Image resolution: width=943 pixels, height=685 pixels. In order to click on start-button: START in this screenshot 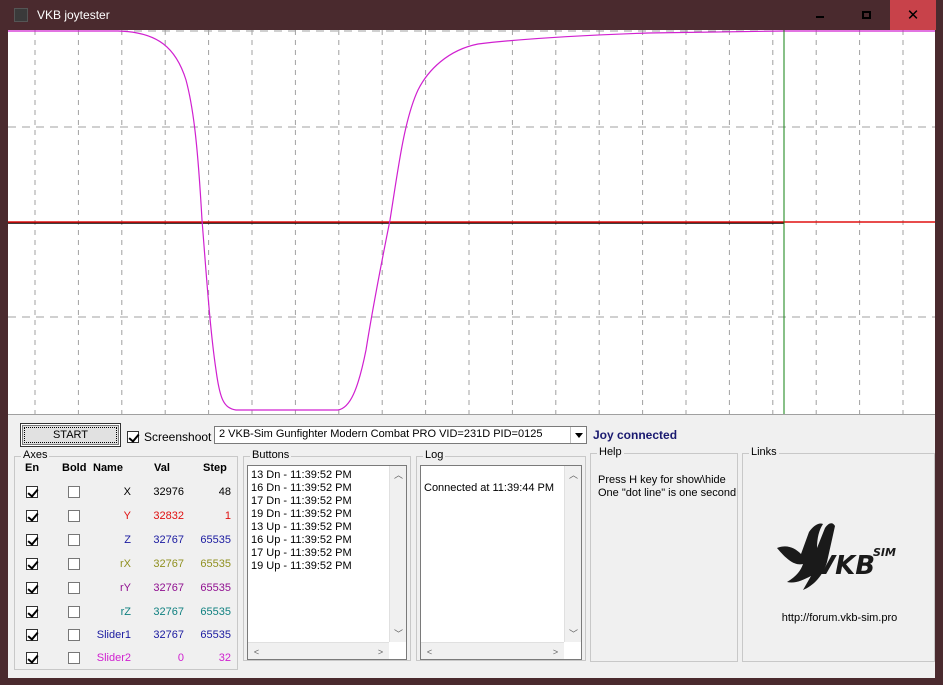, I will do `click(70, 435)`.